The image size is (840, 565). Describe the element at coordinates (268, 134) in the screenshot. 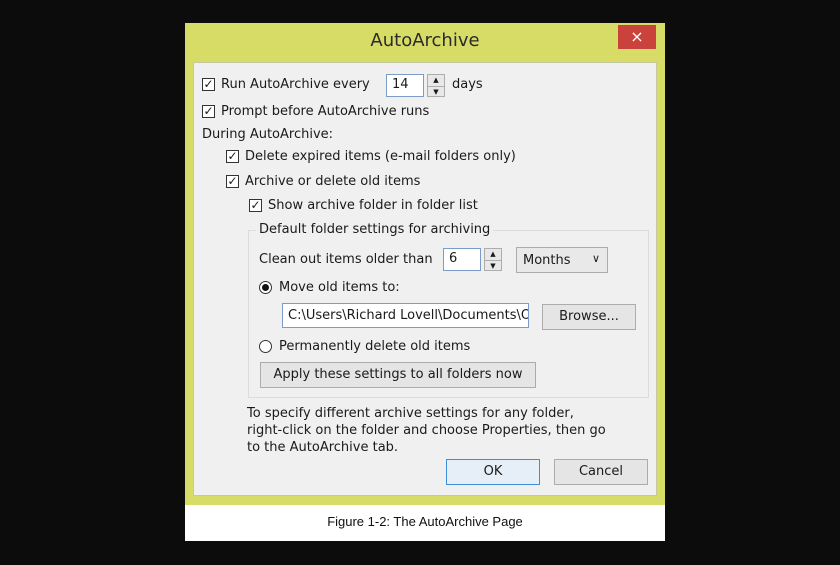

I see `during-autoarchive-label: During AutoArchive:` at that location.